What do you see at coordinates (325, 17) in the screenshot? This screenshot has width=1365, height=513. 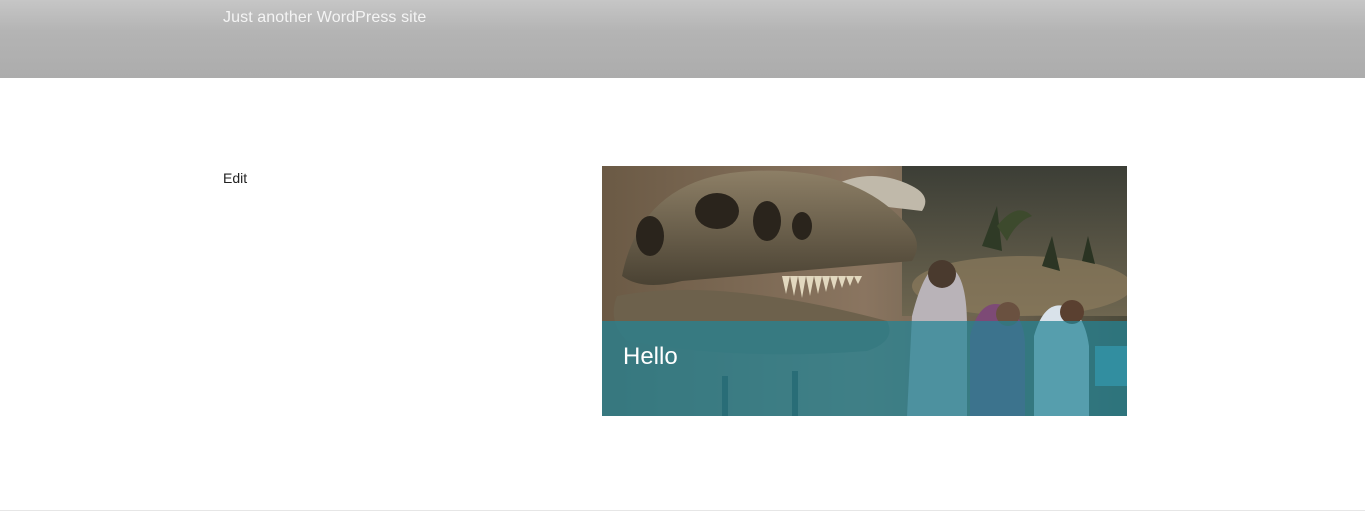 I see `site-description: Just another WordPress site` at bounding box center [325, 17].